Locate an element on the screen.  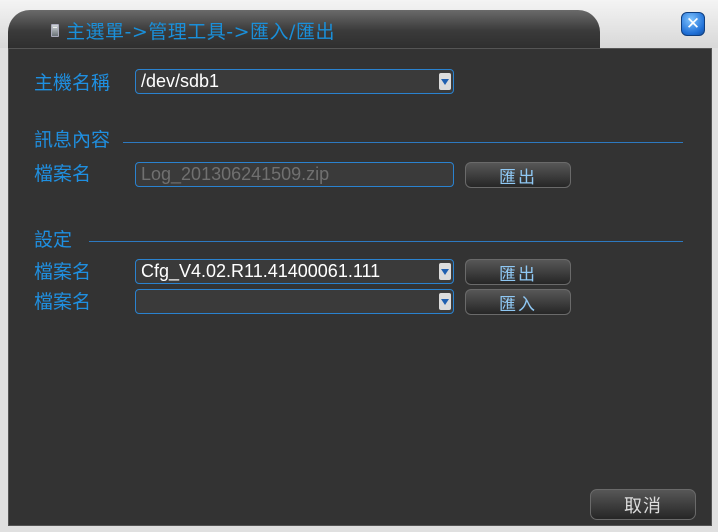
config-export-file-label: 檔案名 is located at coordinates (63, 272).